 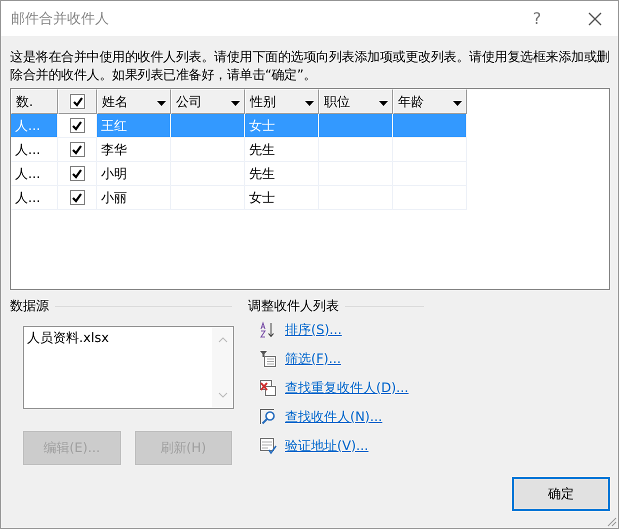 What do you see at coordinates (34, 101) in the screenshot?
I see `column-header: 数.` at bounding box center [34, 101].